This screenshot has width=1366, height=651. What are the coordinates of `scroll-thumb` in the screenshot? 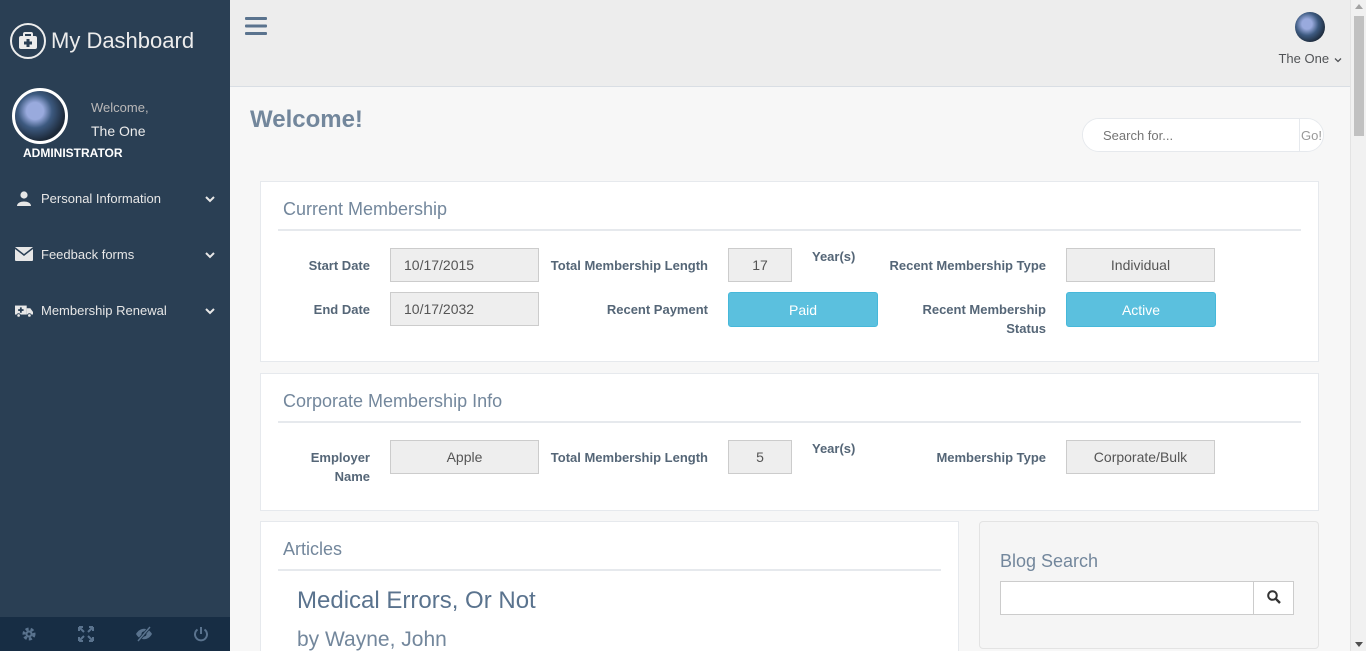 It's located at (1359, 76).